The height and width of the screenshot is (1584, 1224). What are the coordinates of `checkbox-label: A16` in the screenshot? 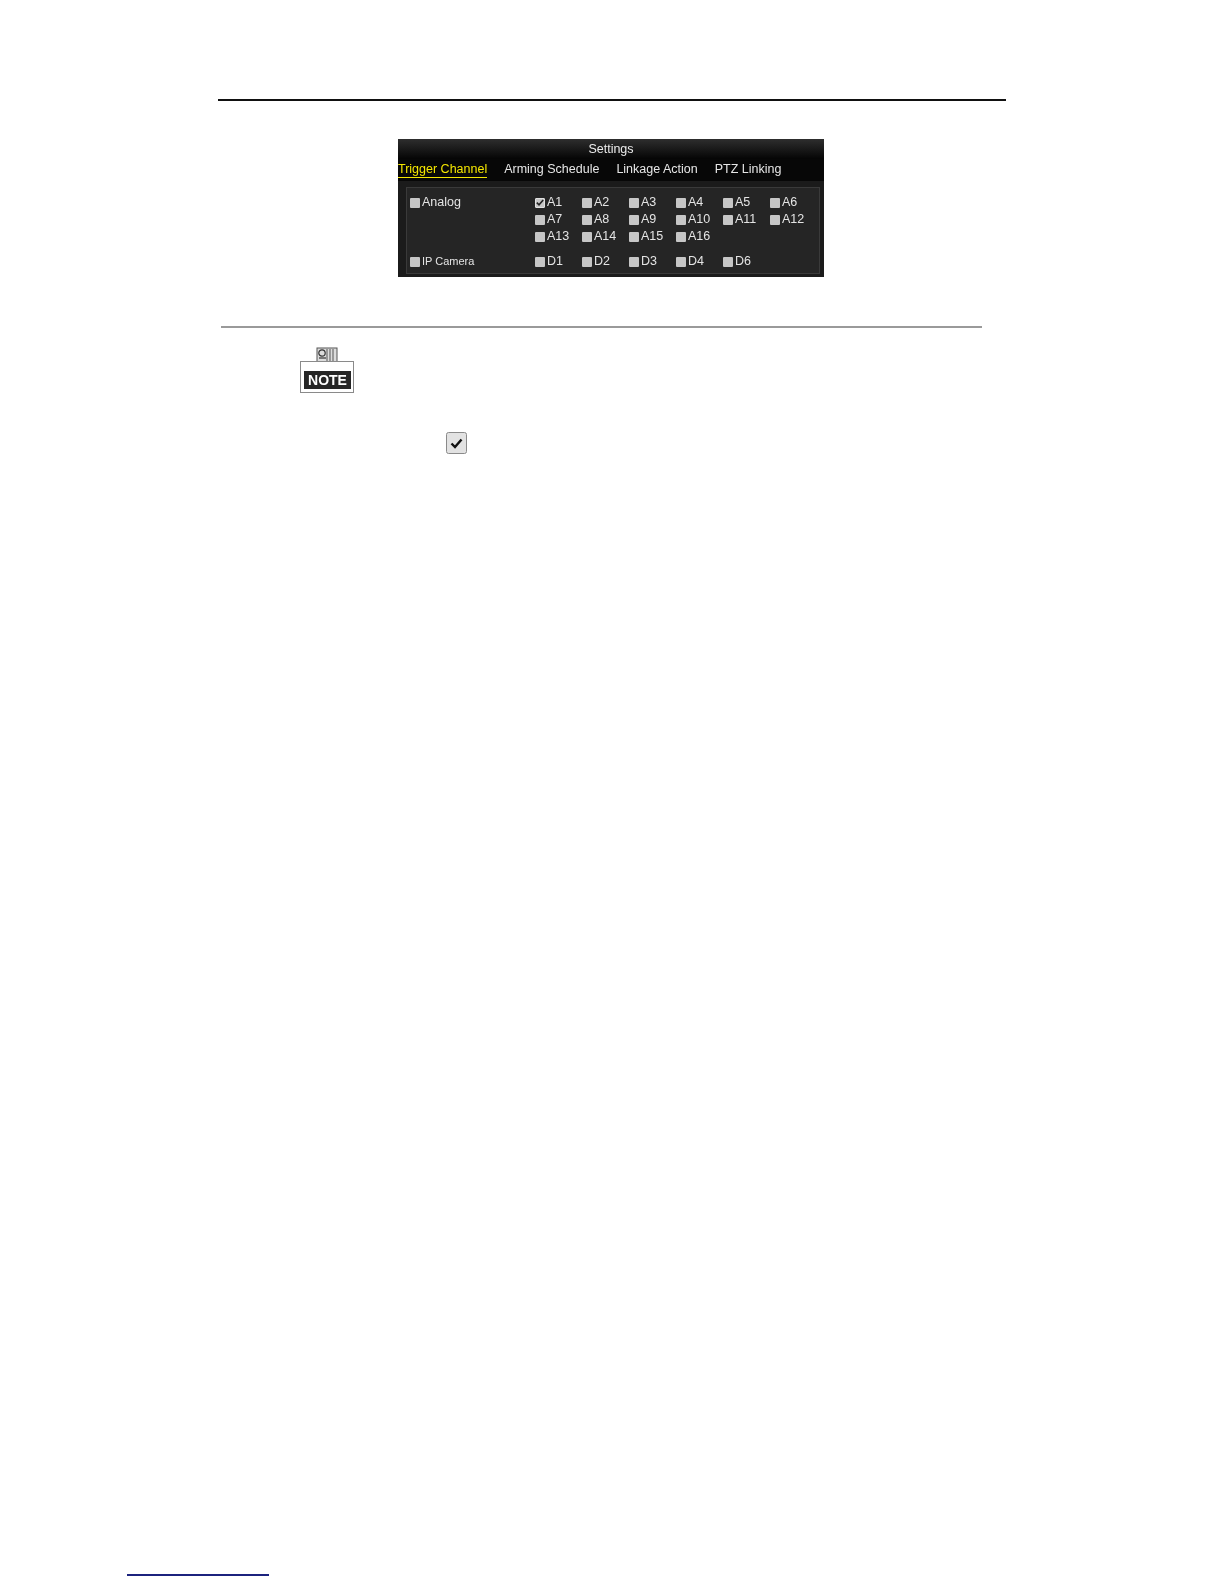 It's located at (699, 236).